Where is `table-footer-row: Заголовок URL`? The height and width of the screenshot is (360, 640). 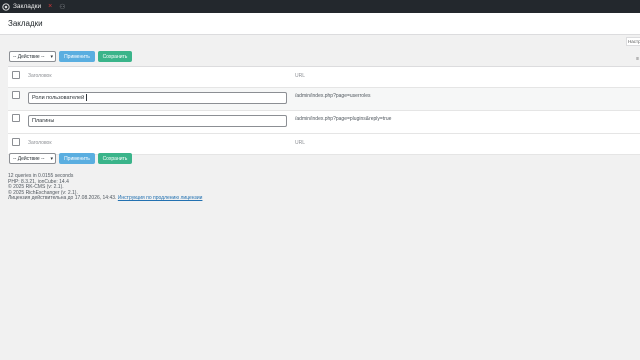
table-footer-row: Заголовок URL is located at coordinates (324, 144).